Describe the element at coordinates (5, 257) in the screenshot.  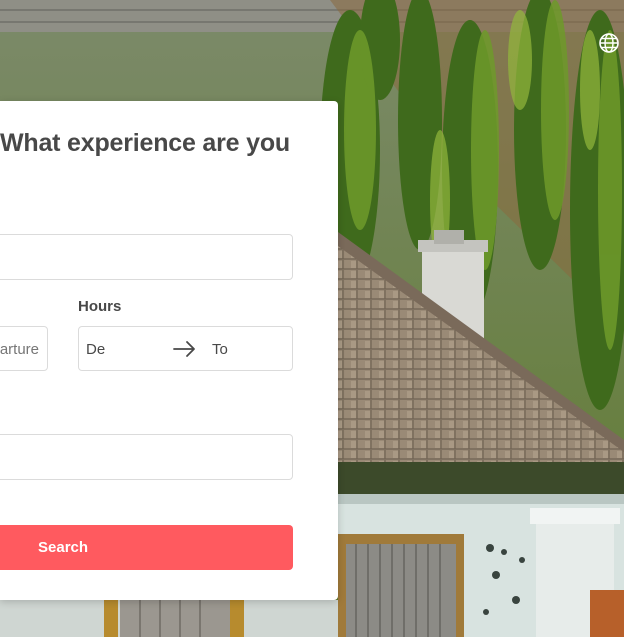
I see `where-input-text: e` at that location.